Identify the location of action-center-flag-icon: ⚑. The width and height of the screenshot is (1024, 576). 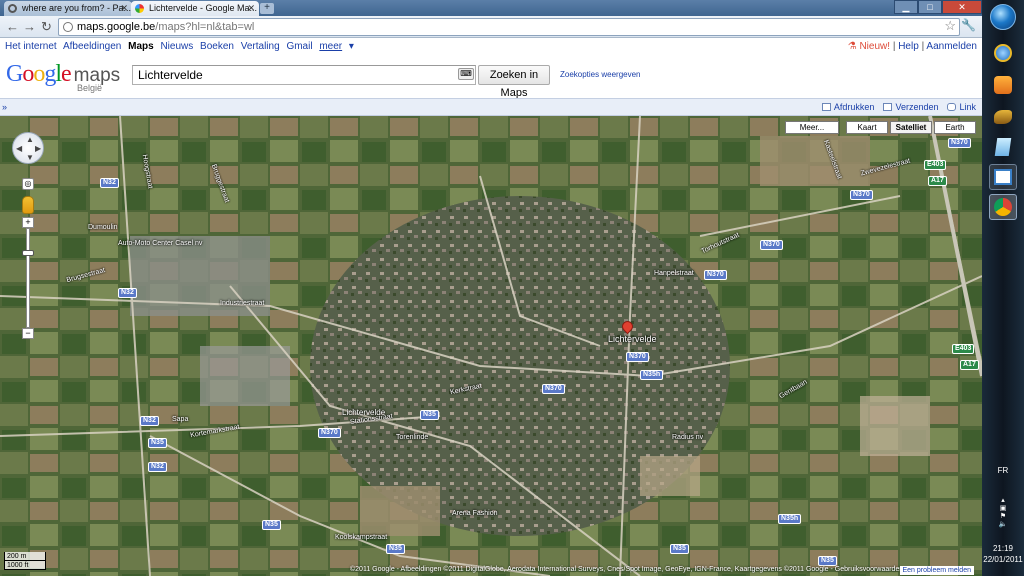
(1003, 516).